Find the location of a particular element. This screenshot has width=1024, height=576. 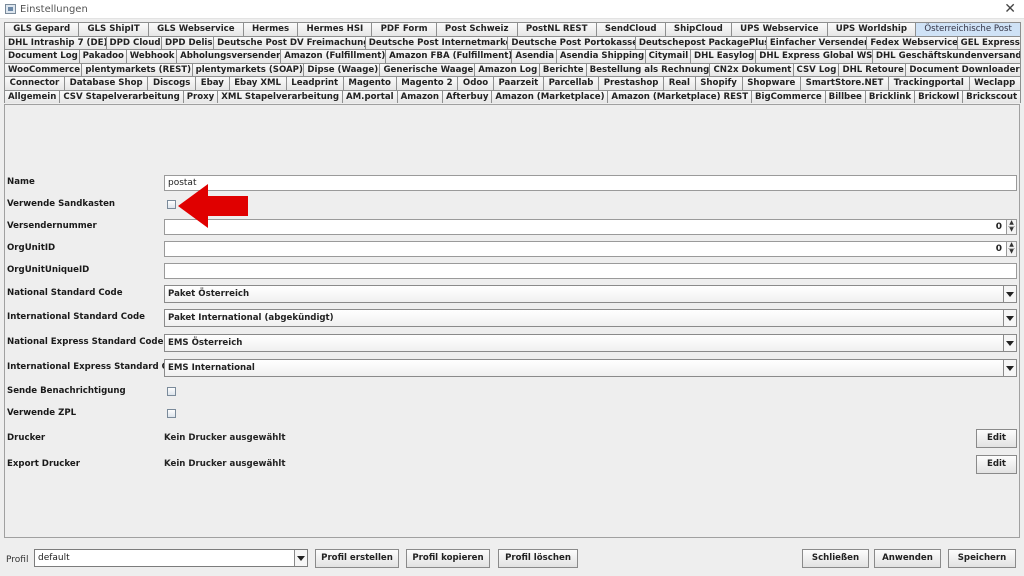

tab: SendCloud is located at coordinates (630, 29).